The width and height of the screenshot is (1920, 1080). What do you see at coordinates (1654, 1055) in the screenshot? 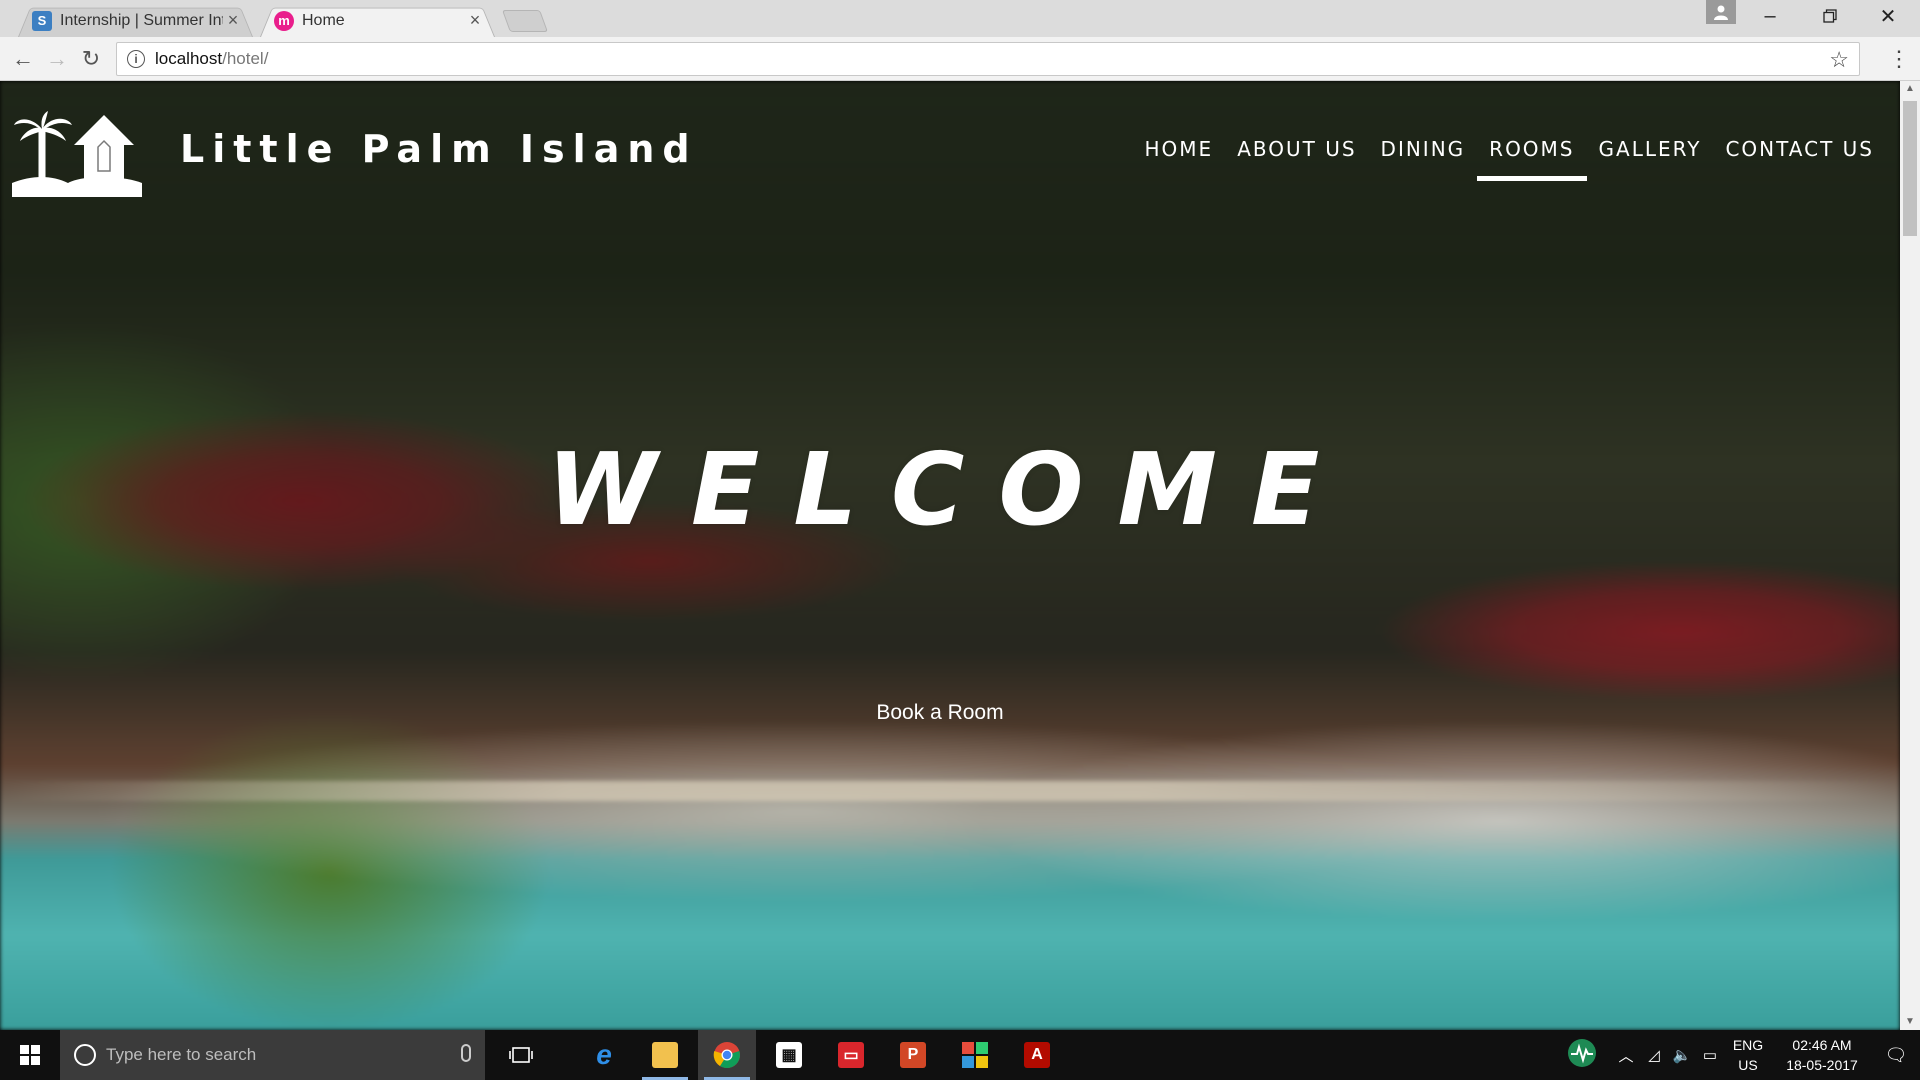
I see `network-icon: ◿` at bounding box center [1654, 1055].